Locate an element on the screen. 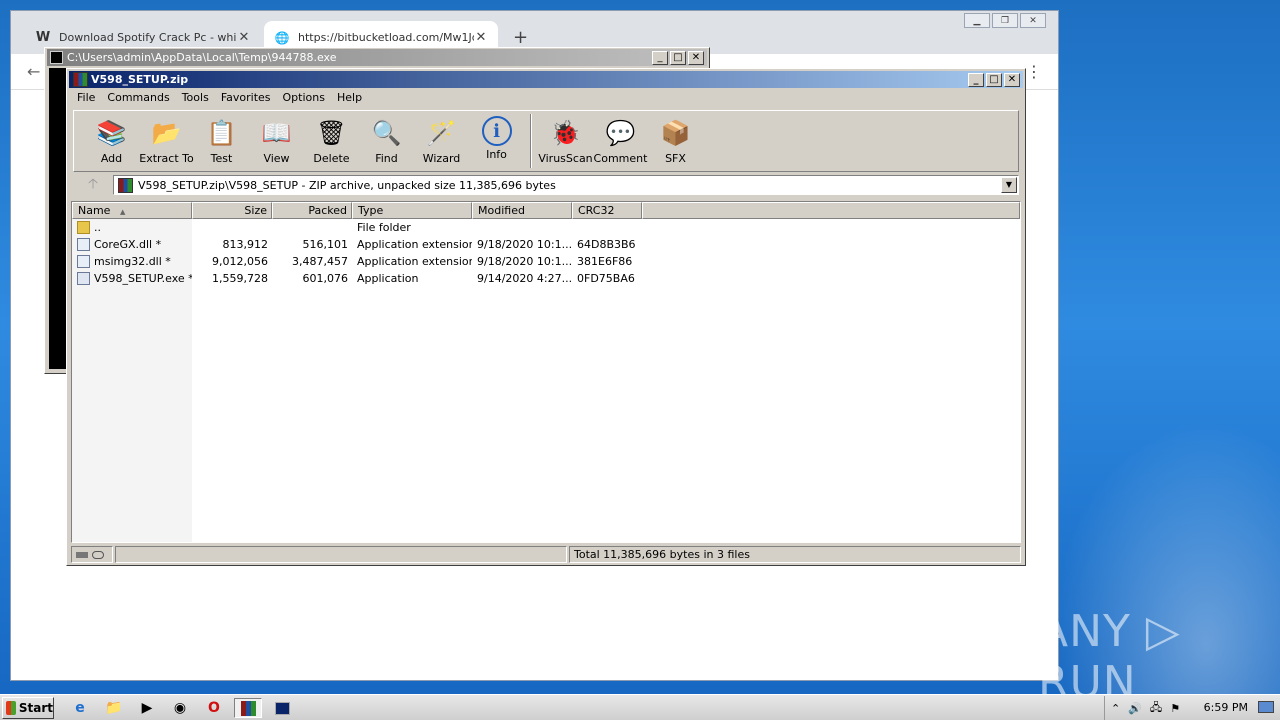 The image size is (1280, 720). file-packed: 3,487,457 is located at coordinates (320, 261).